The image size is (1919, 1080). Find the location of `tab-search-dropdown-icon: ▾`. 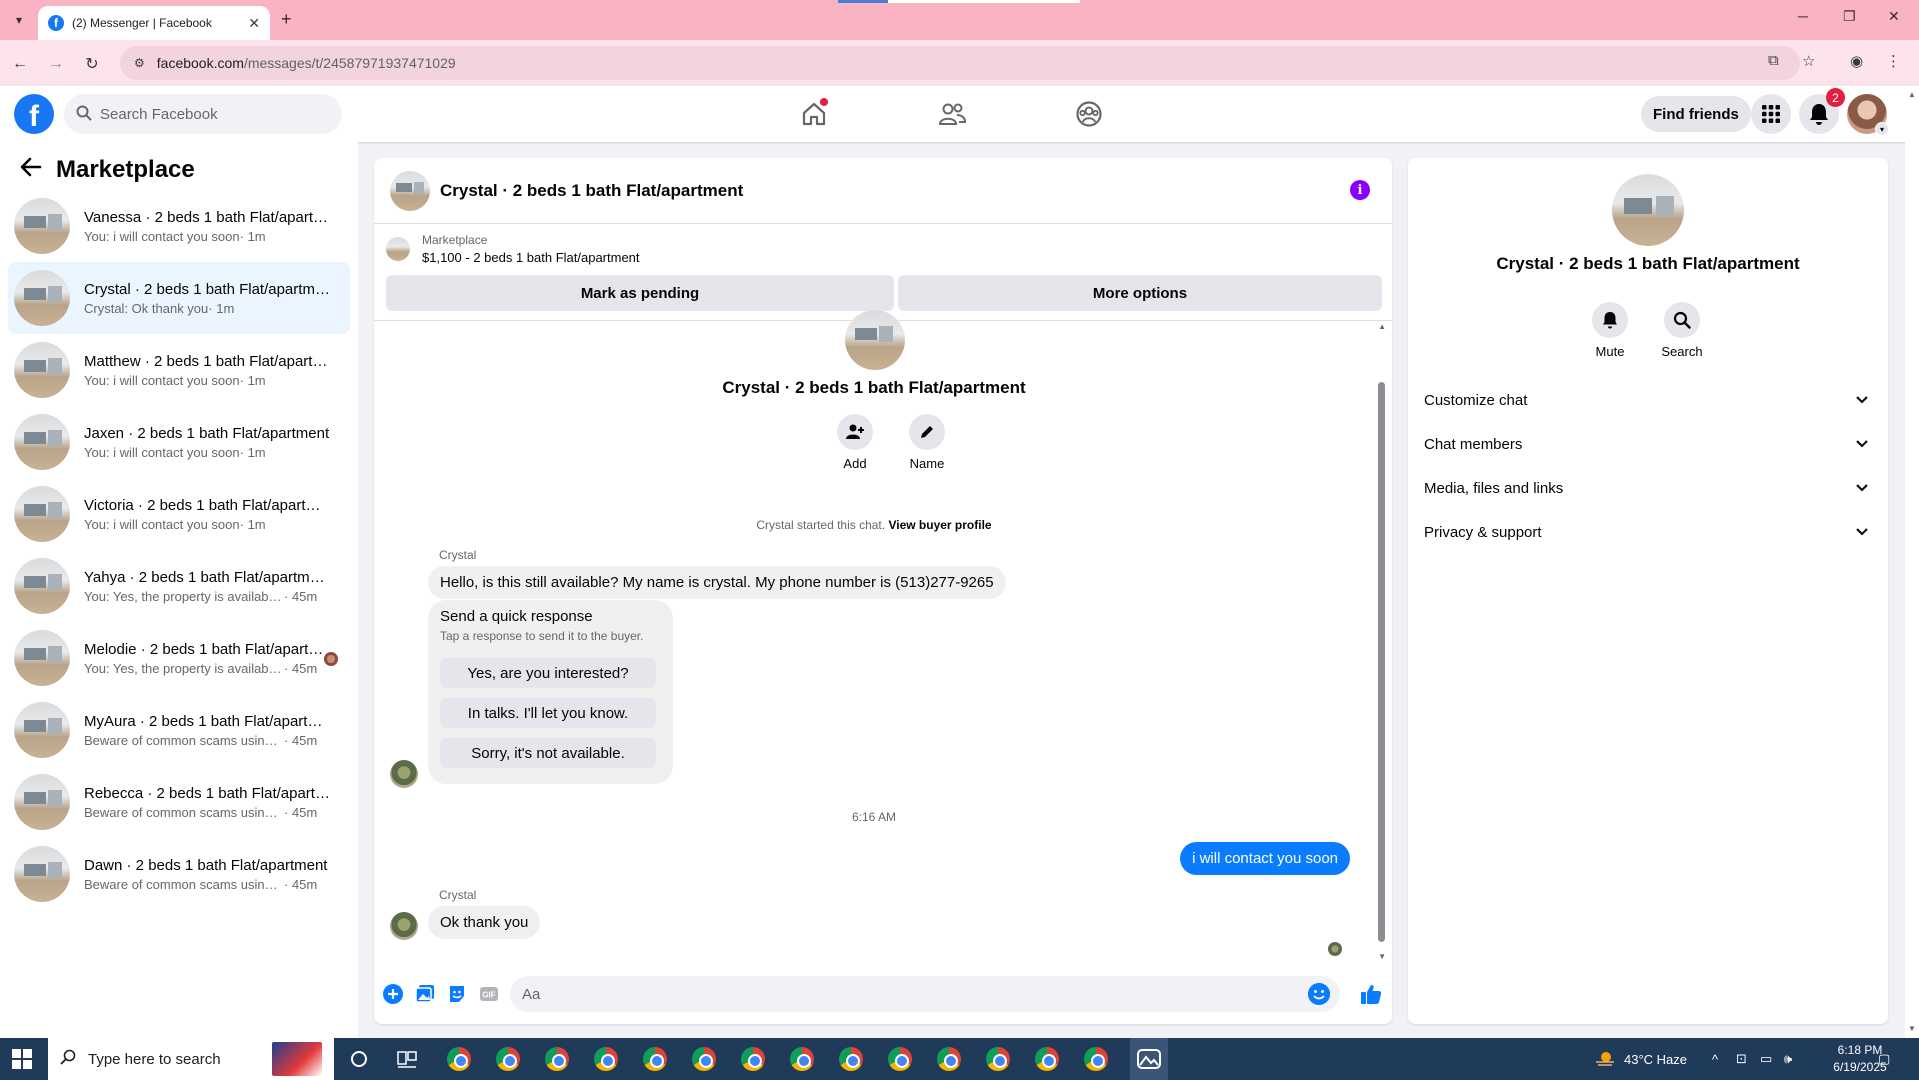

tab-search-dropdown-icon: ▾ is located at coordinates (19, 20).